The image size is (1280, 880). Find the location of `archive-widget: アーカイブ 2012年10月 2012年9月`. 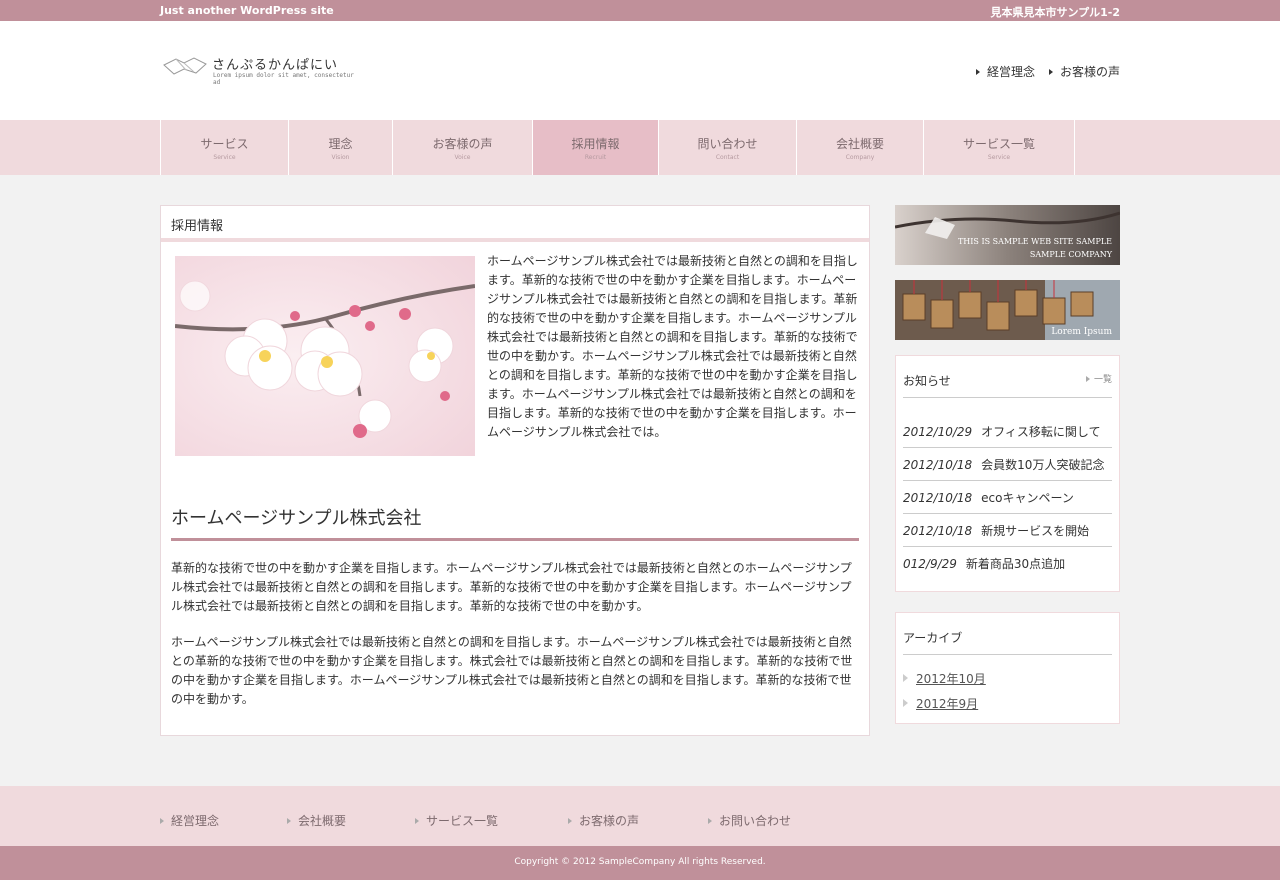

archive-widget: アーカイブ 2012年10月 2012年9月 is located at coordinates (1007, 668).